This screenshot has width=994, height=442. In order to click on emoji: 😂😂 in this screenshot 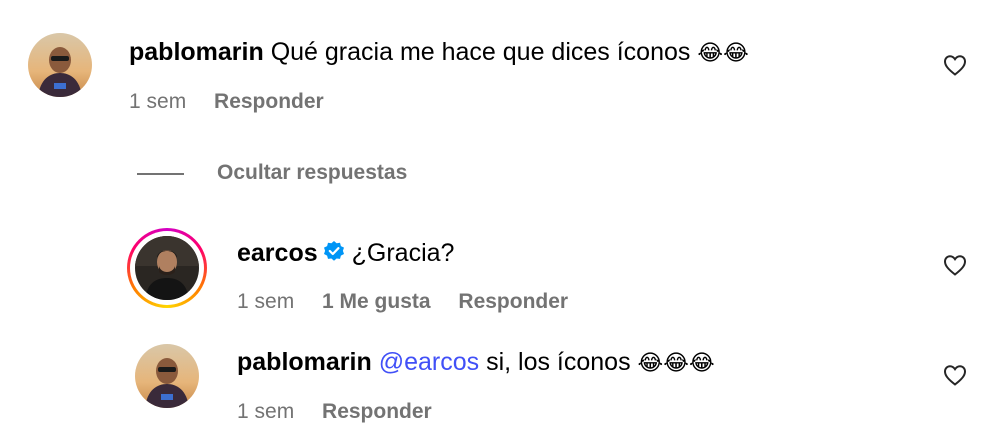, I will do `click(723, 53)`.